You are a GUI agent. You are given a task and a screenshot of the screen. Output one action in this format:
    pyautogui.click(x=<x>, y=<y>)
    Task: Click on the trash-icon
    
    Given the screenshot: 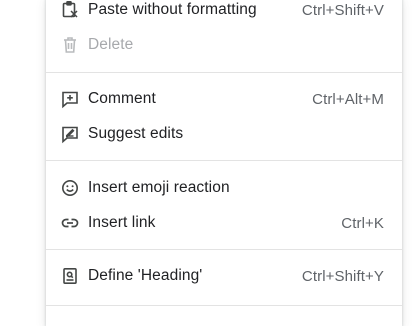 What is the action you would take?
    pyautogui.click(x=70, y=45)
    